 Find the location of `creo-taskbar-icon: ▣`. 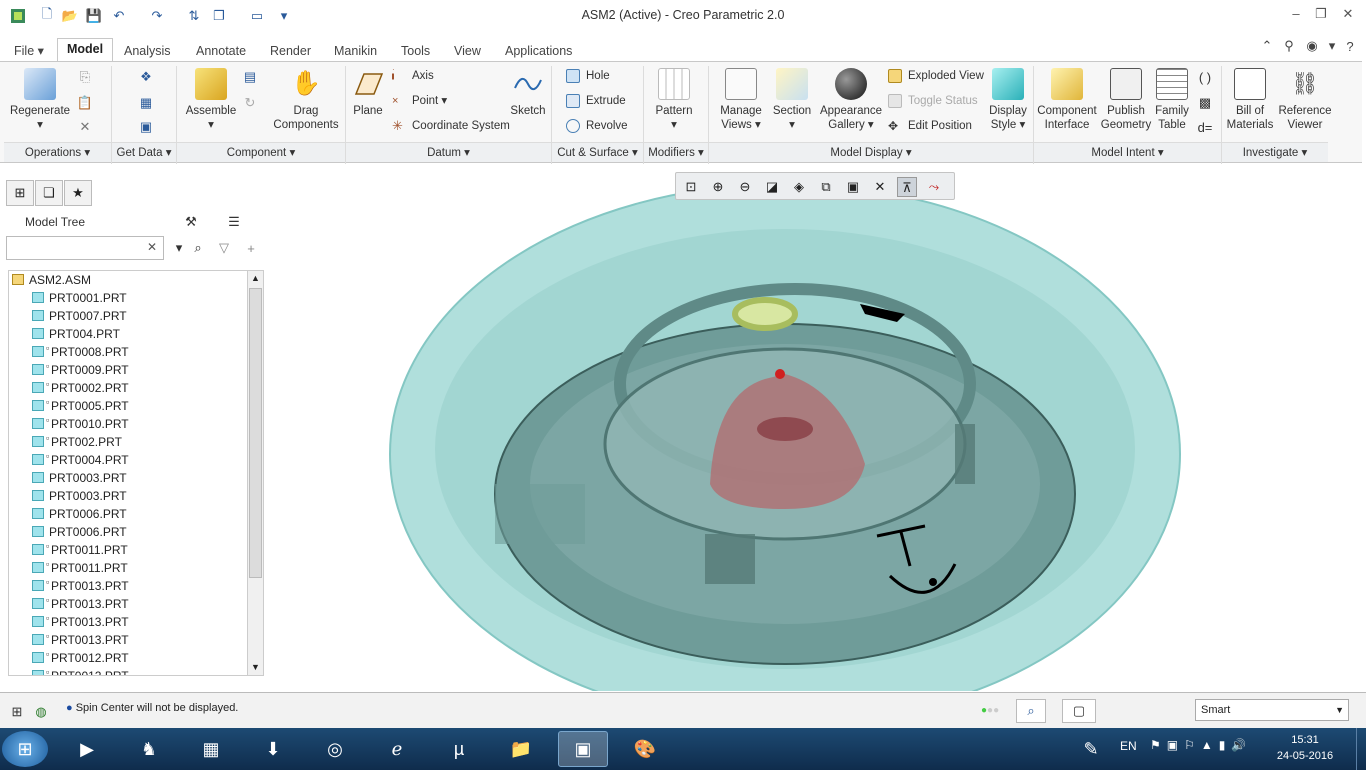

creo-taskbar-icon: ▣ is located at coordinates (583, 749).